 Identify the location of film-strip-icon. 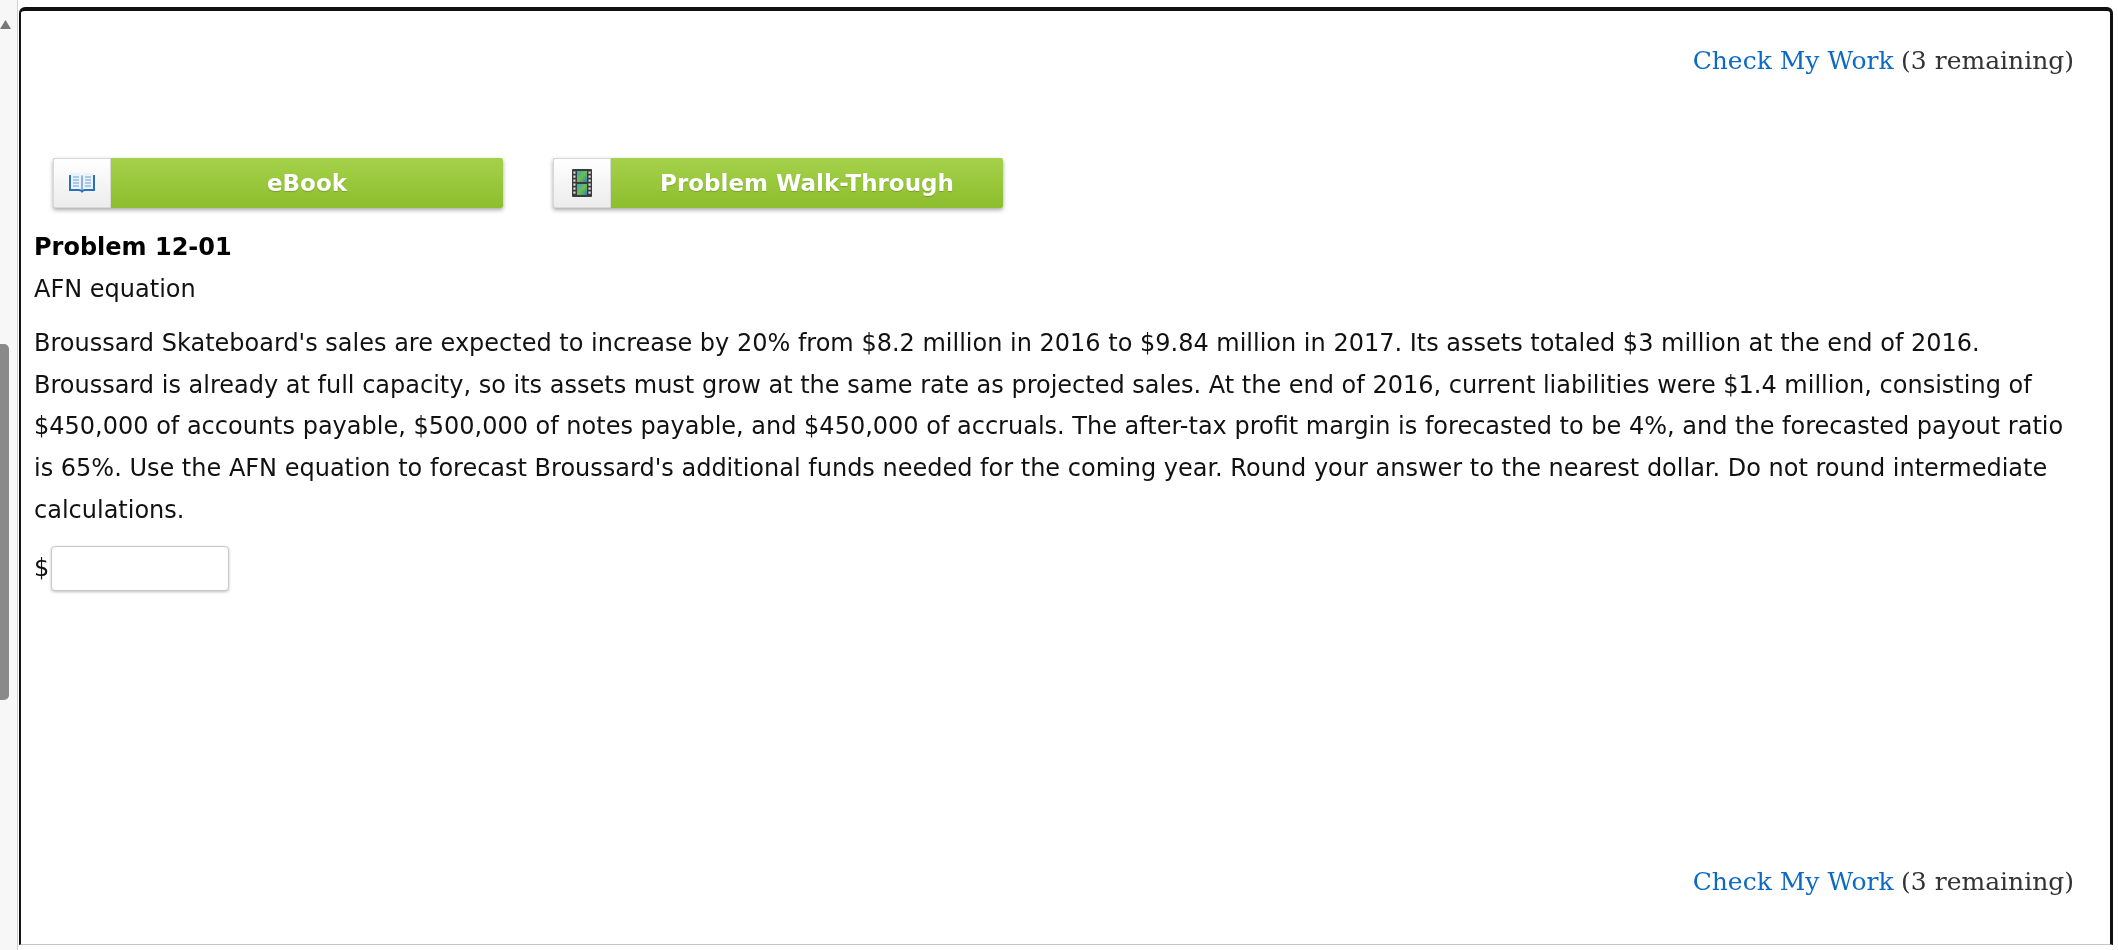
(582, 183).